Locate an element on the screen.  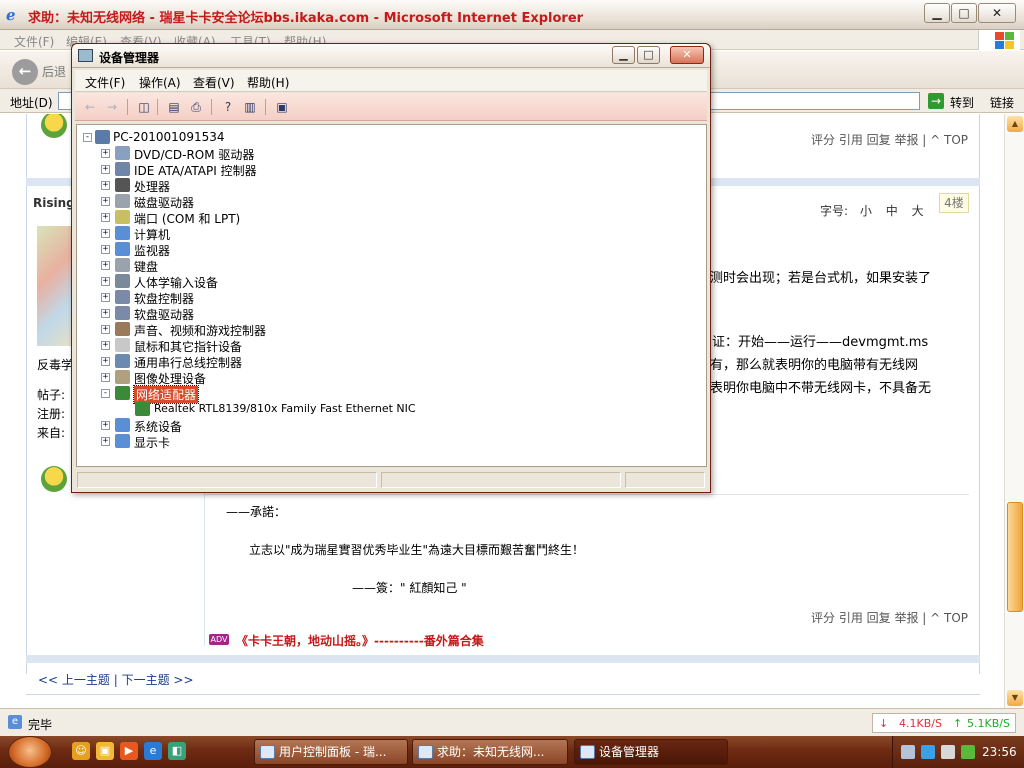
font-small-button: 小 is located at coordinates (866, 211).